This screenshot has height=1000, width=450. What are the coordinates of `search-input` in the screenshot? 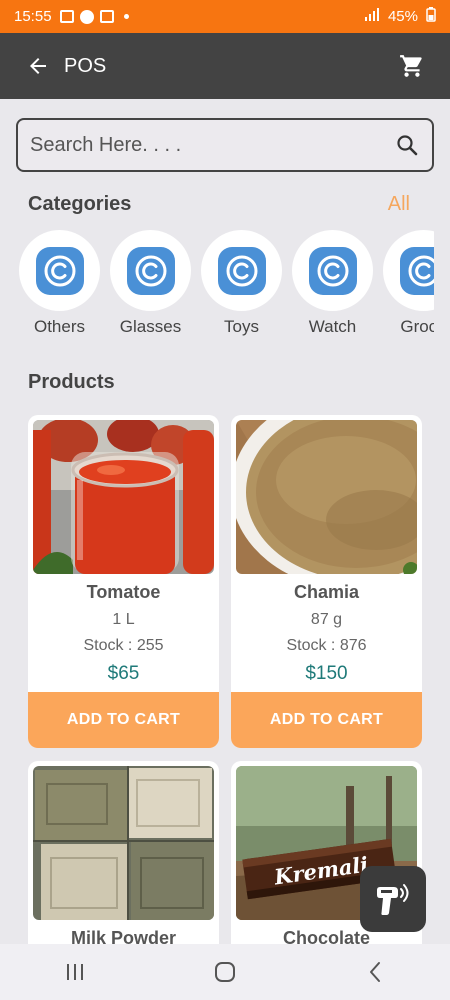 It's located at (212, 145).